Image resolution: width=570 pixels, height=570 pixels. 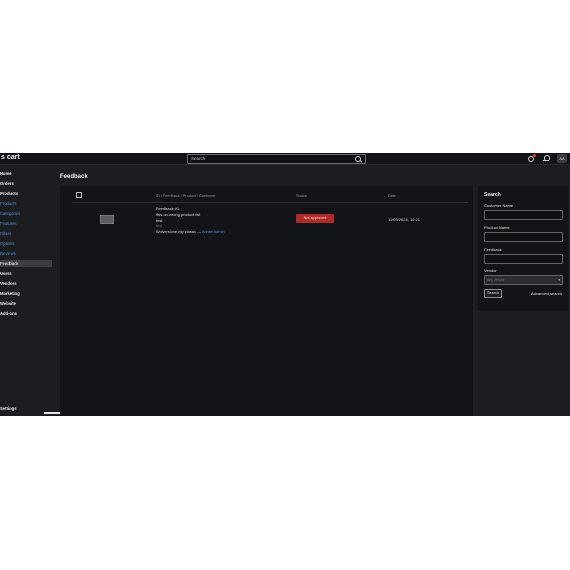 I want to click on top-bar: s cart Search AA, so click(x=285, y=159).